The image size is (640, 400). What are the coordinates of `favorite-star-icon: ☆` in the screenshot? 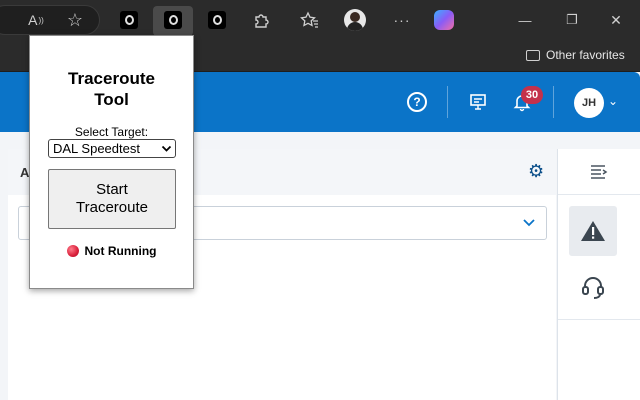 It's located at (75, 20).